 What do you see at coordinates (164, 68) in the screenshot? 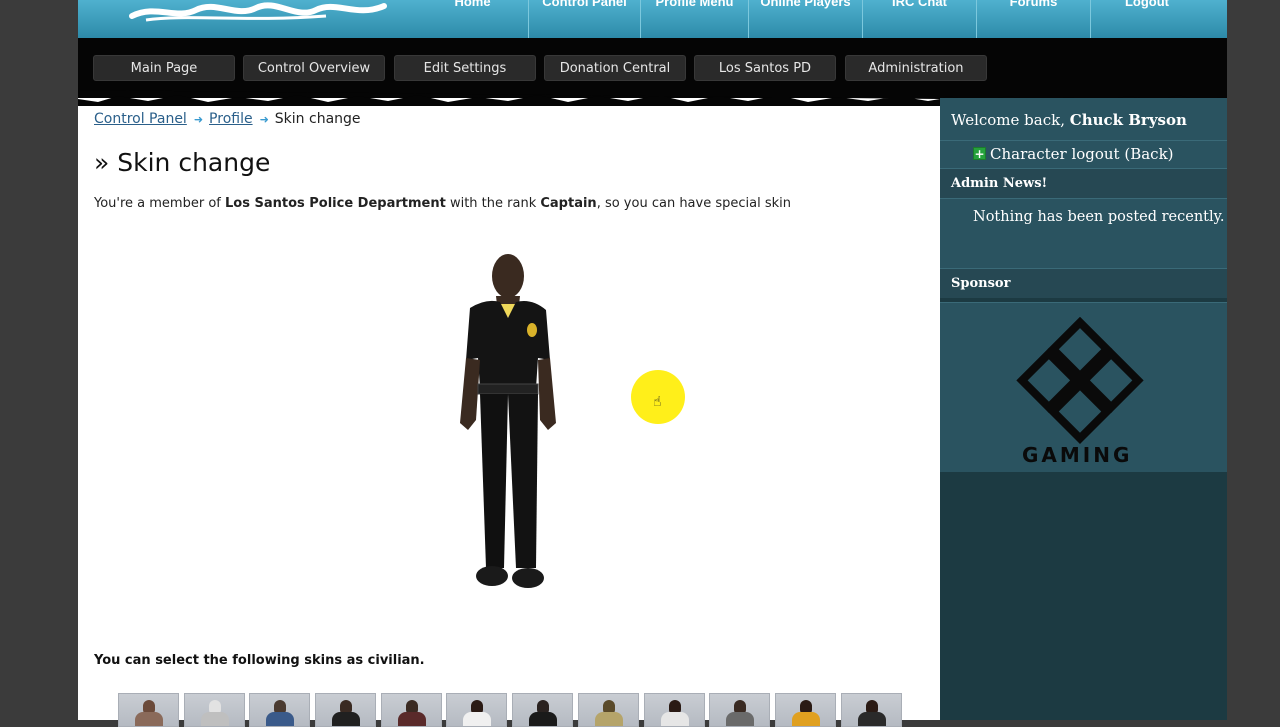
I see `subnav-main-page: Main Page` at bounding box center [164, 68].